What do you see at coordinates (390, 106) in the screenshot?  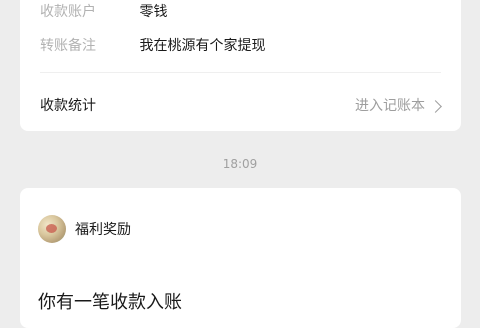 I see `ledger-link-label: 进入记账本` at bounding box center [390, 106].